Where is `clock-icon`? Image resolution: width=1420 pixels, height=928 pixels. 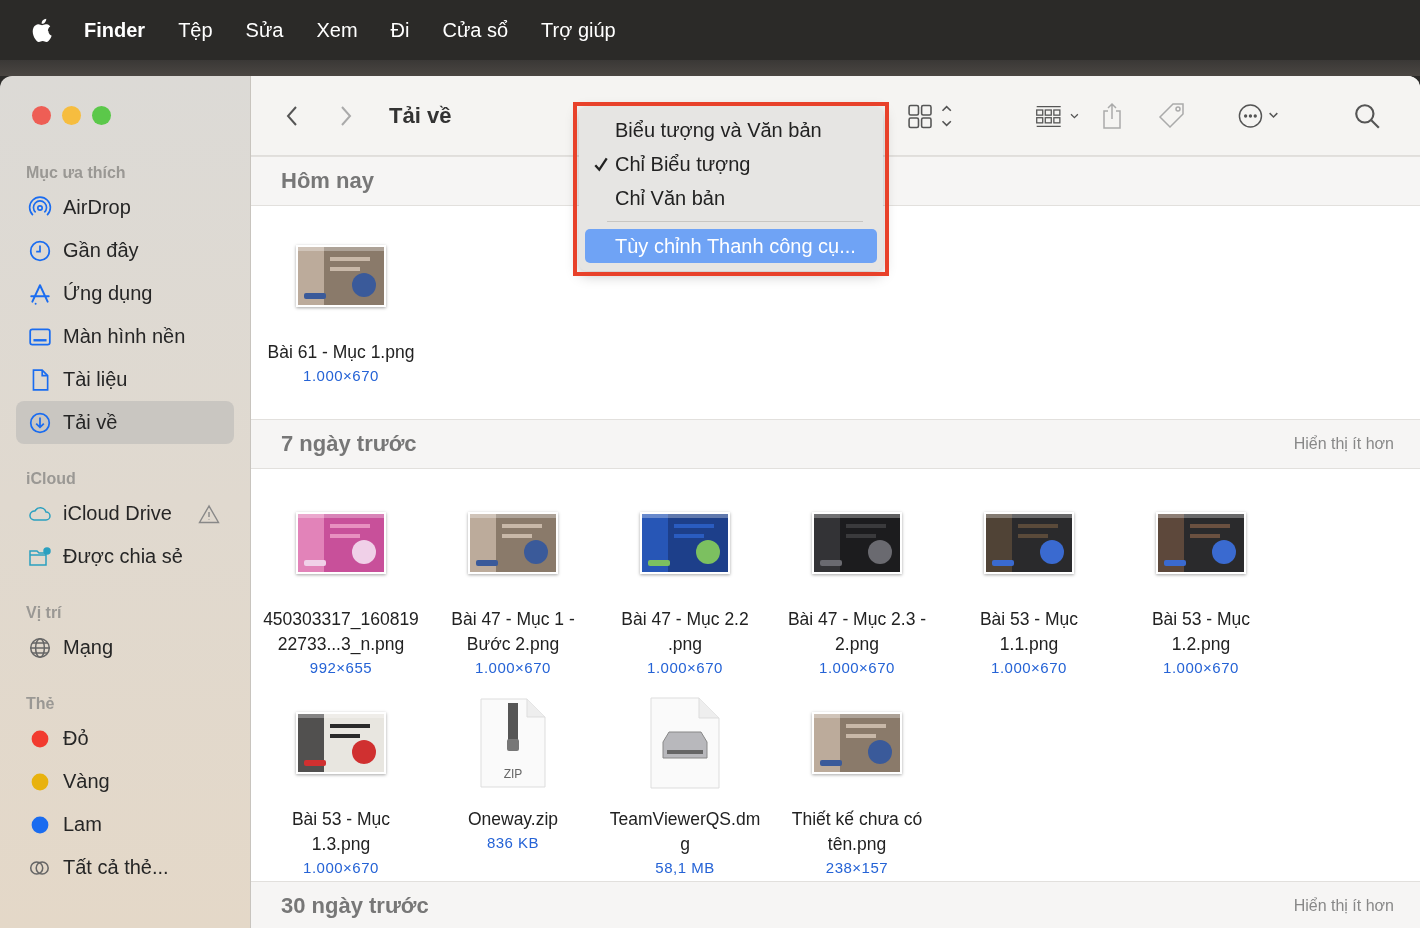 clock-icon is located at coordinates (40, 250).